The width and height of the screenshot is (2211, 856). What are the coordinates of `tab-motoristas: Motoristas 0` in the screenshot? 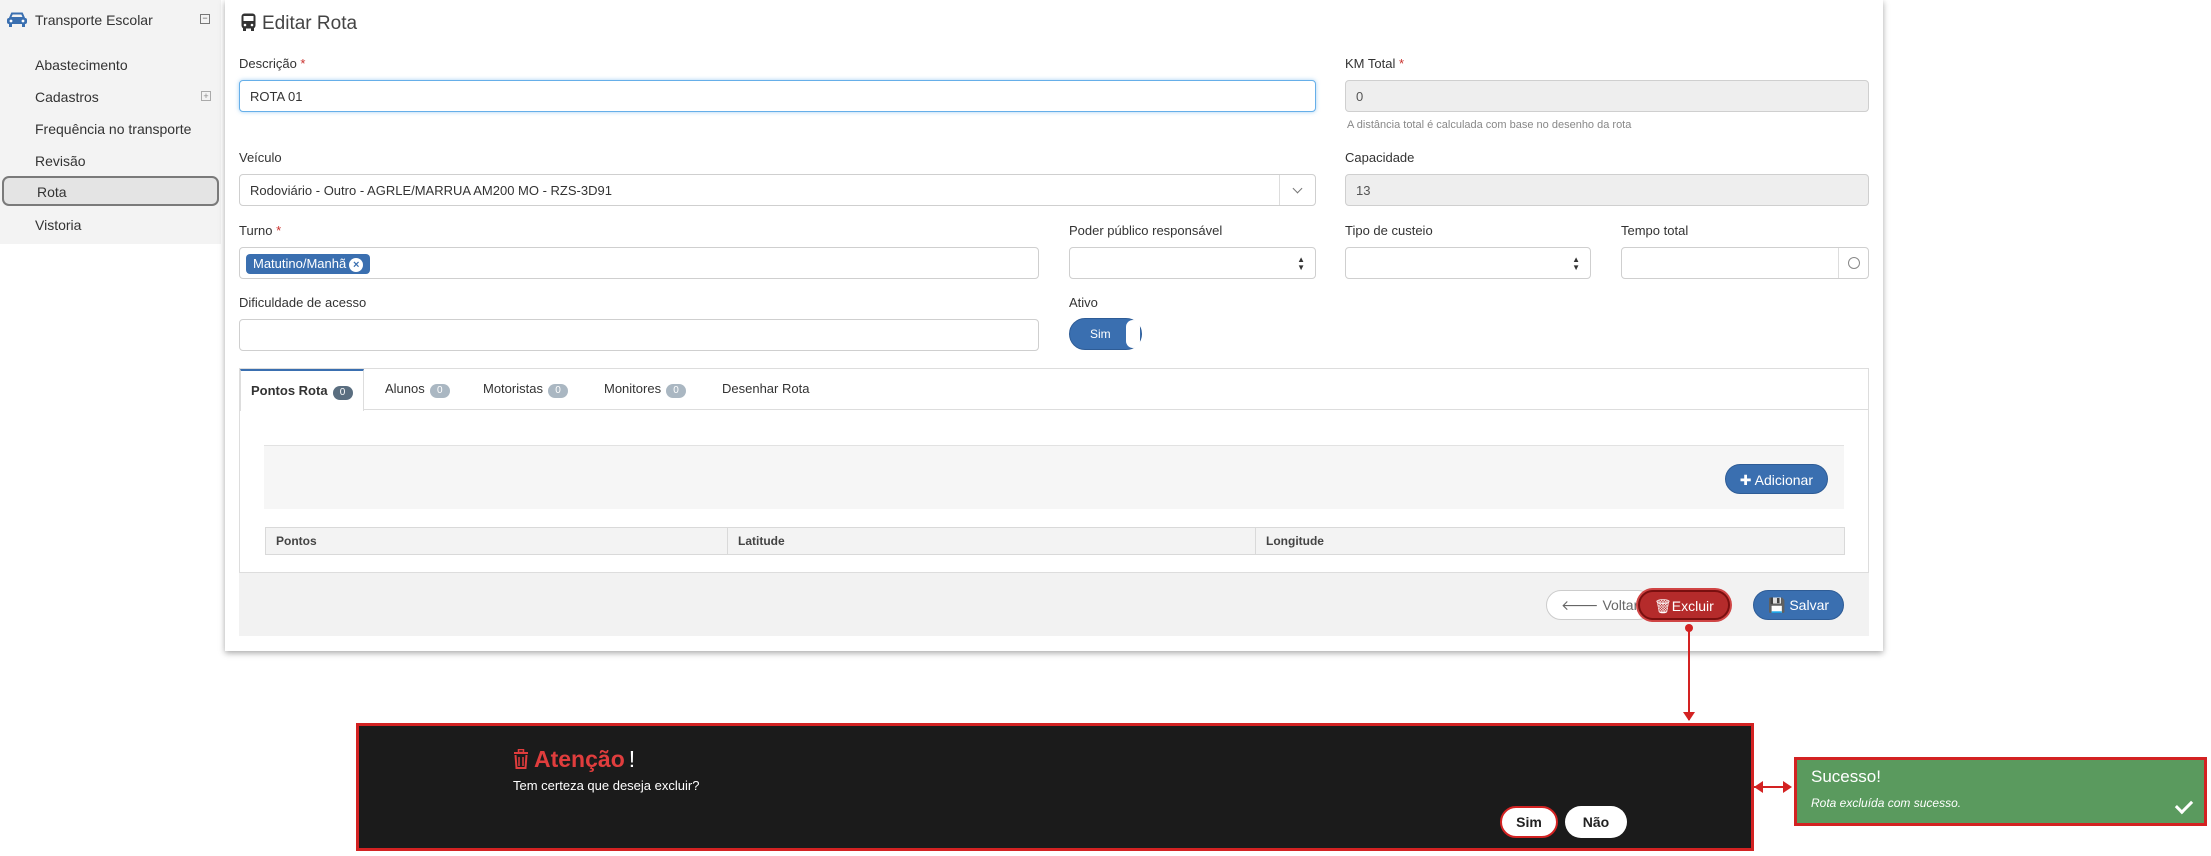 It's located at (525, 389).